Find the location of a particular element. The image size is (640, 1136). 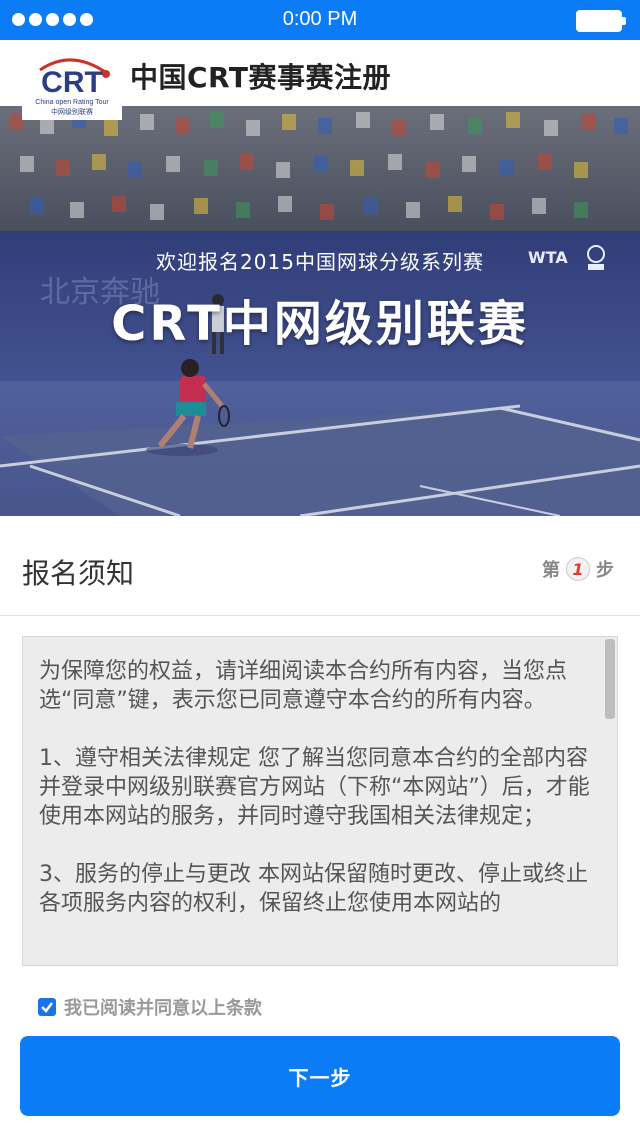

consent-row: 我已阅读并同意以上条款 is located at coordinates (150, 1007).